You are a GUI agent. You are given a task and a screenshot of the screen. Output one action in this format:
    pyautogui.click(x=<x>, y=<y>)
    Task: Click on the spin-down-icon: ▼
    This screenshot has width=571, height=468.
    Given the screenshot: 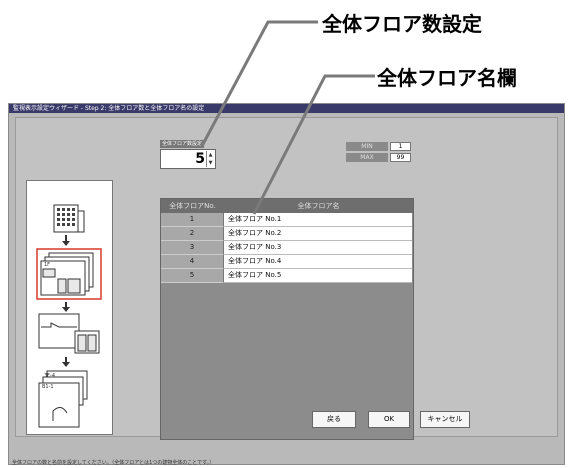 What is the action you would take?
    pyautogui.click(x=210, y=163)
    